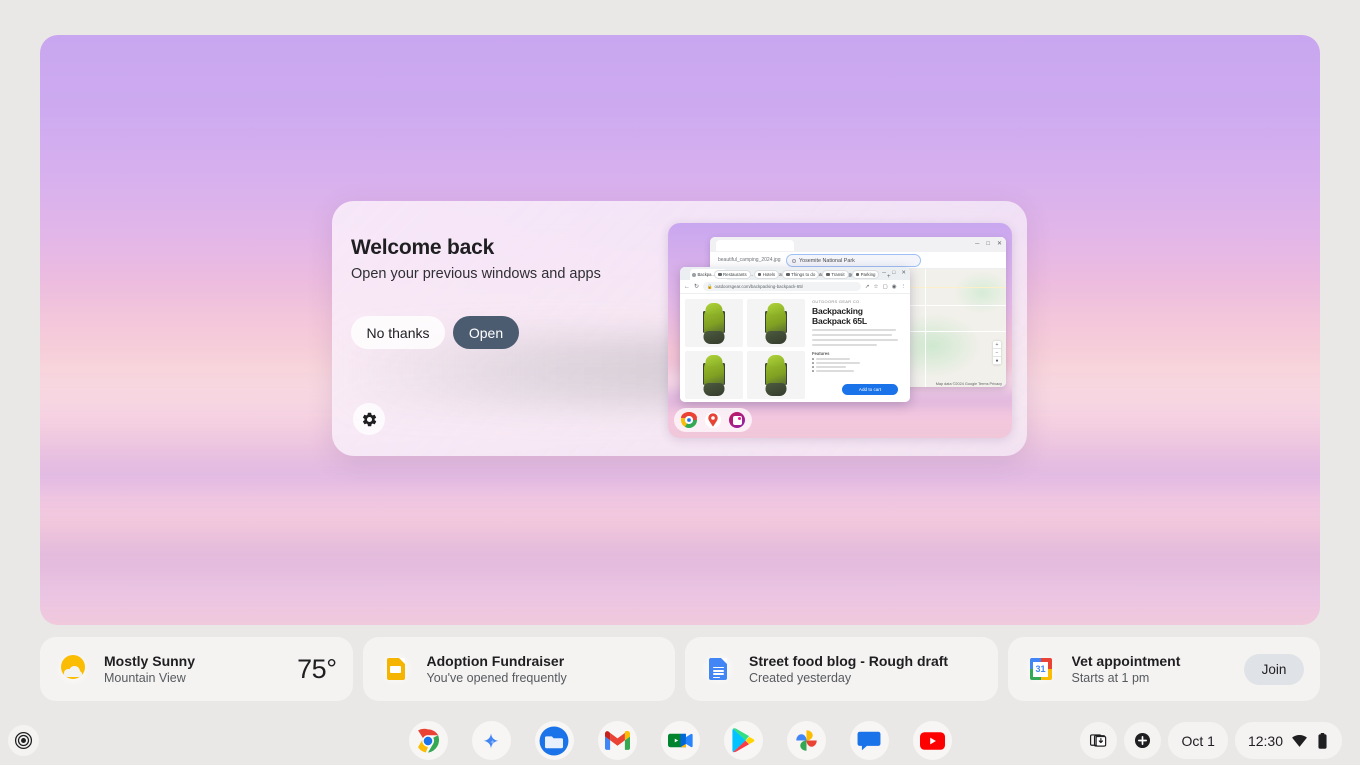 The height and width of the screenshot is (765, 1360). What do you see at coordinates (827, 260) in the screenshot?
I see `maps-omnibox-value: Yosemite National Park` at bounding box center [827, 260].